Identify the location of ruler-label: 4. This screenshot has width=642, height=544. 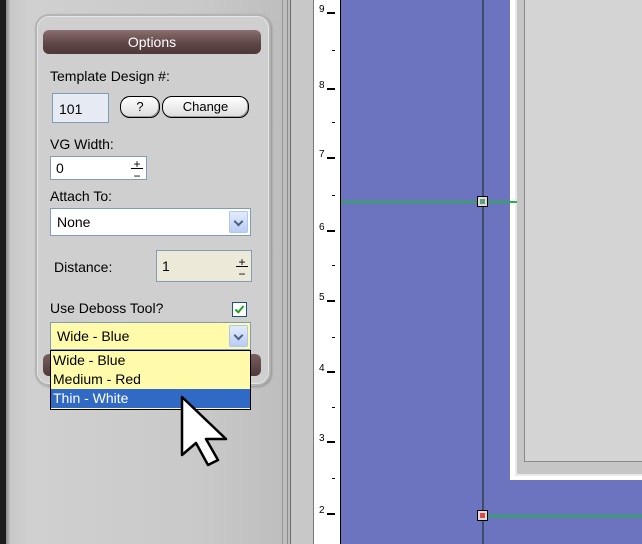
(322, 368).